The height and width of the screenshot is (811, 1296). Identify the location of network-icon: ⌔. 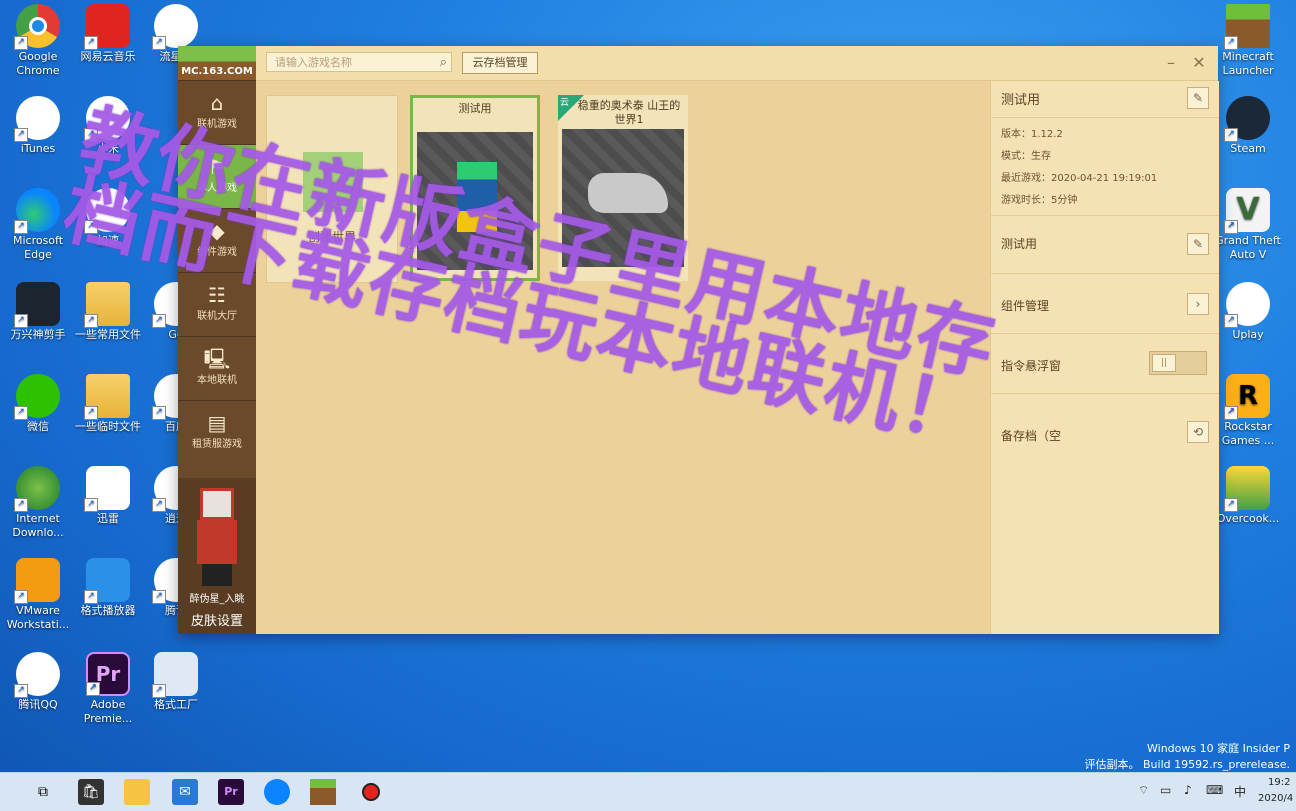
(1143, 790).